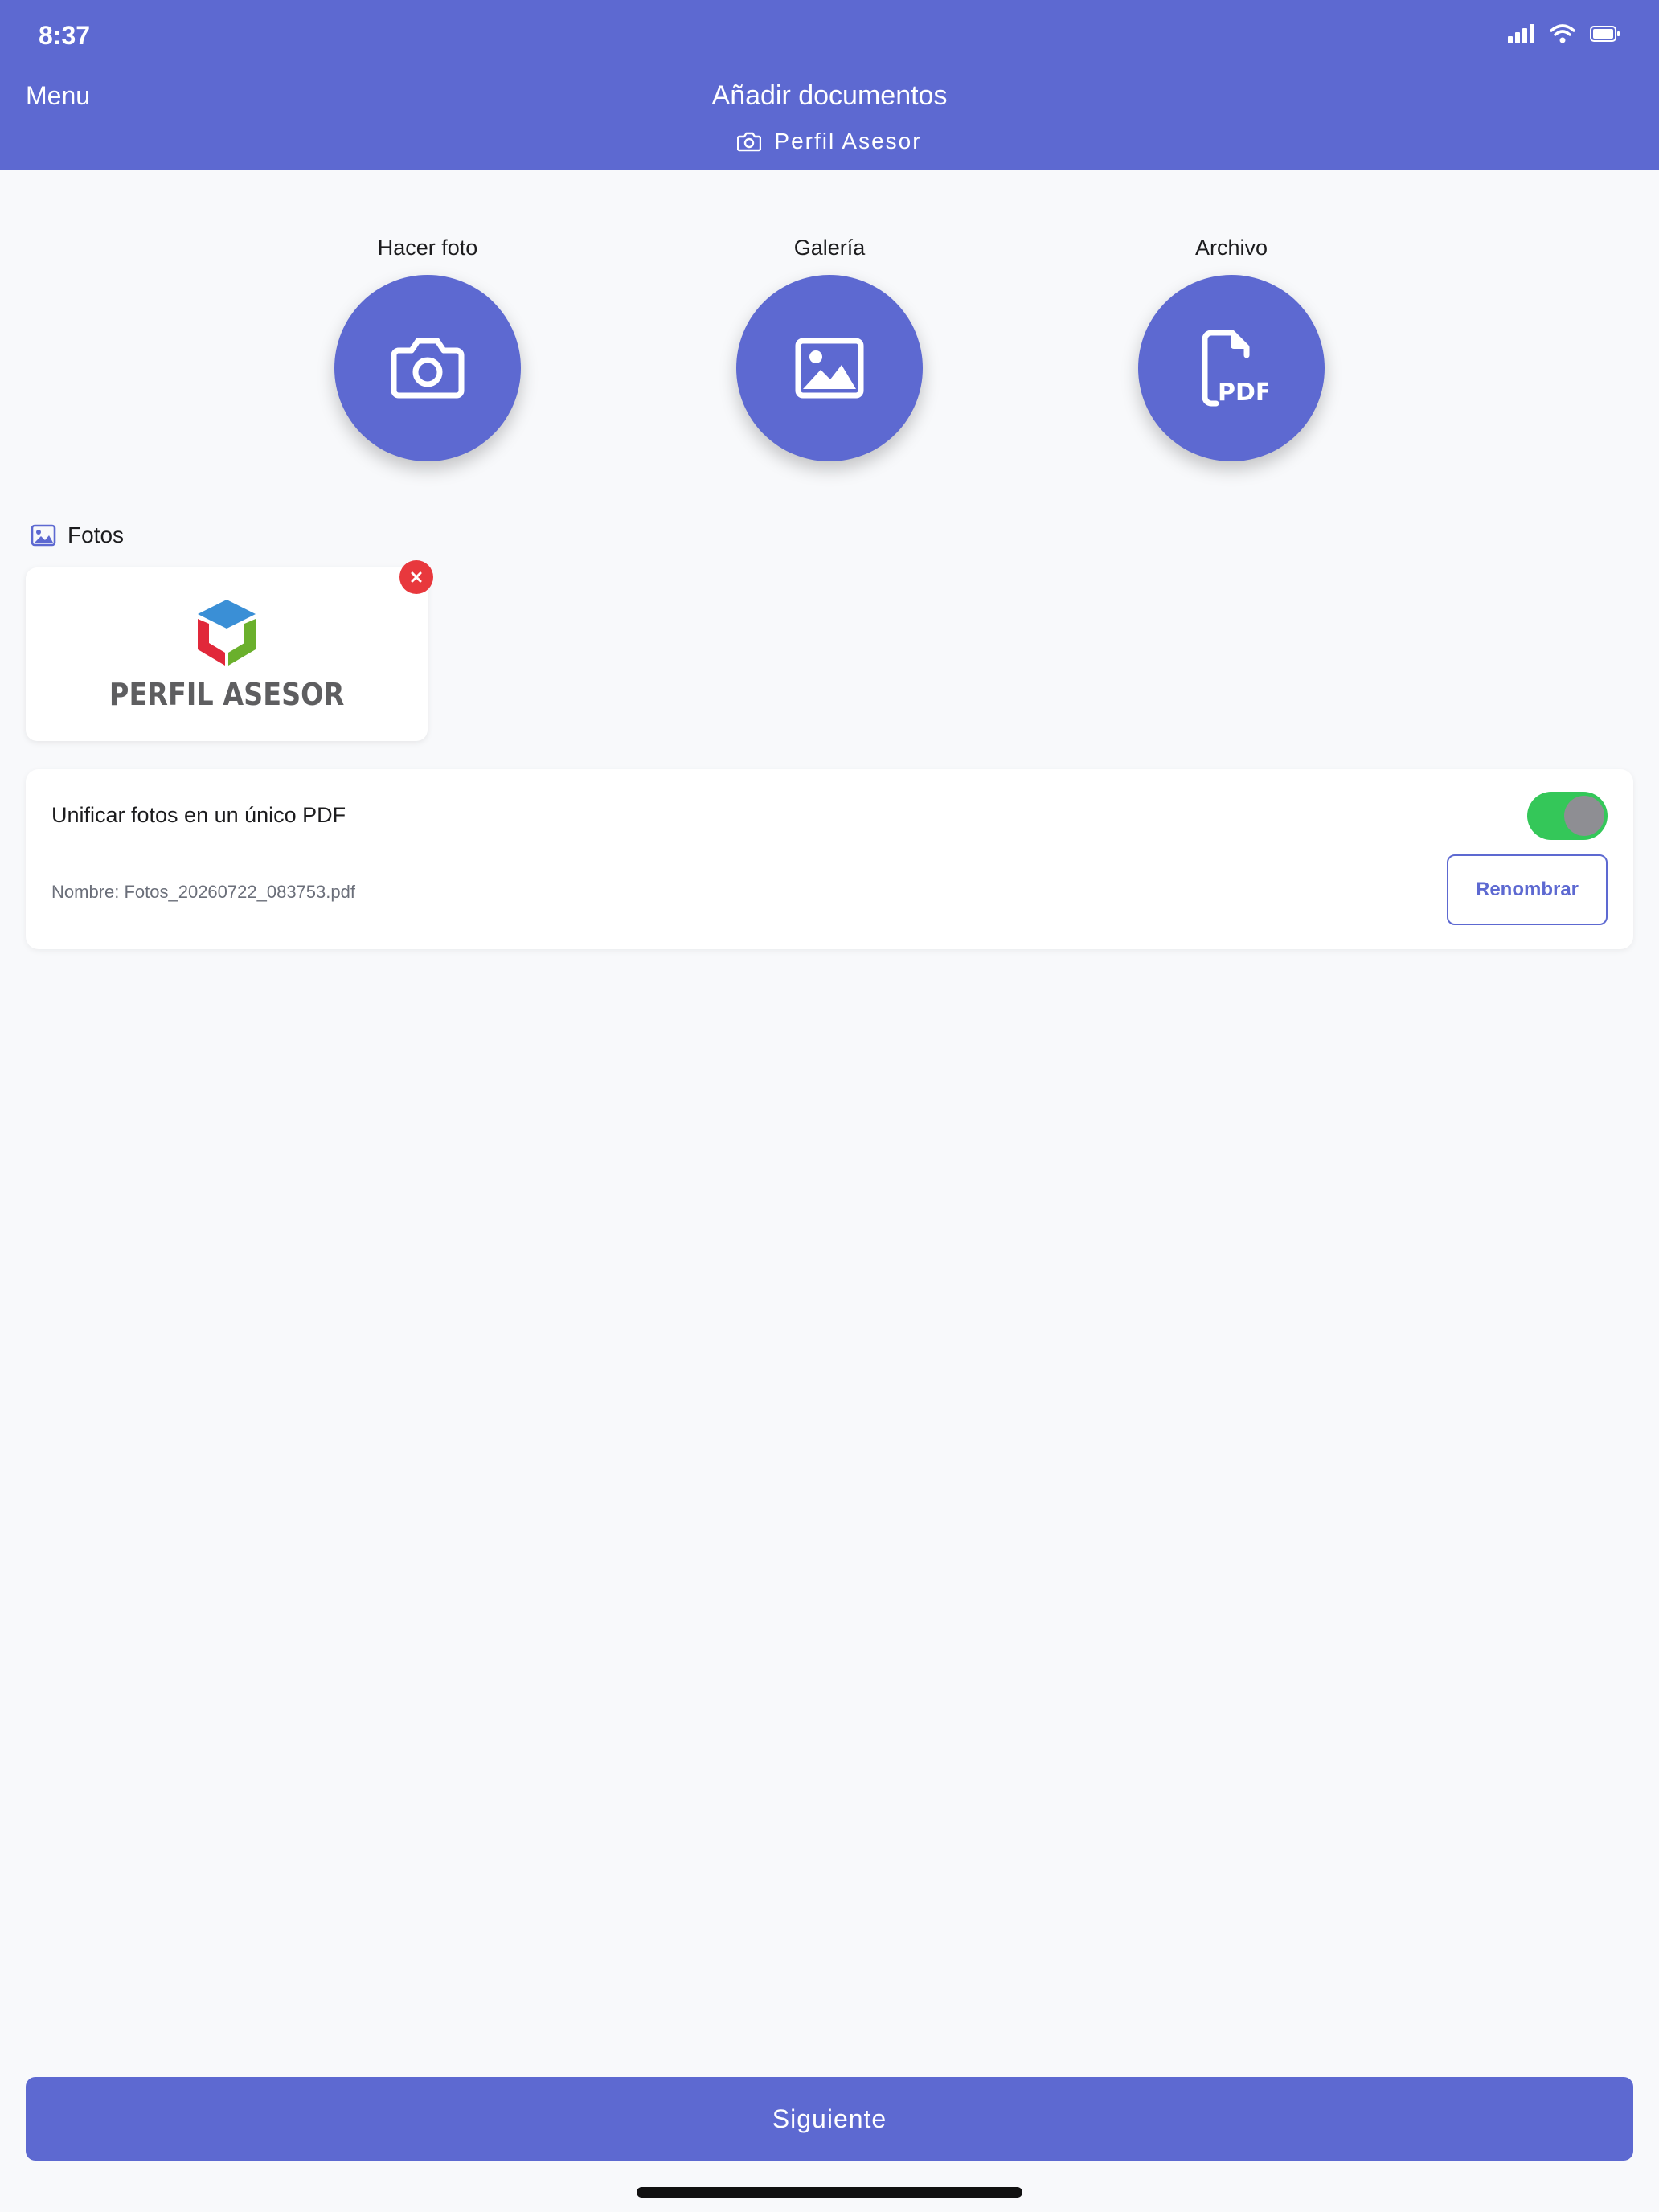  I want to click on home-indicator, so click(829, 2192).